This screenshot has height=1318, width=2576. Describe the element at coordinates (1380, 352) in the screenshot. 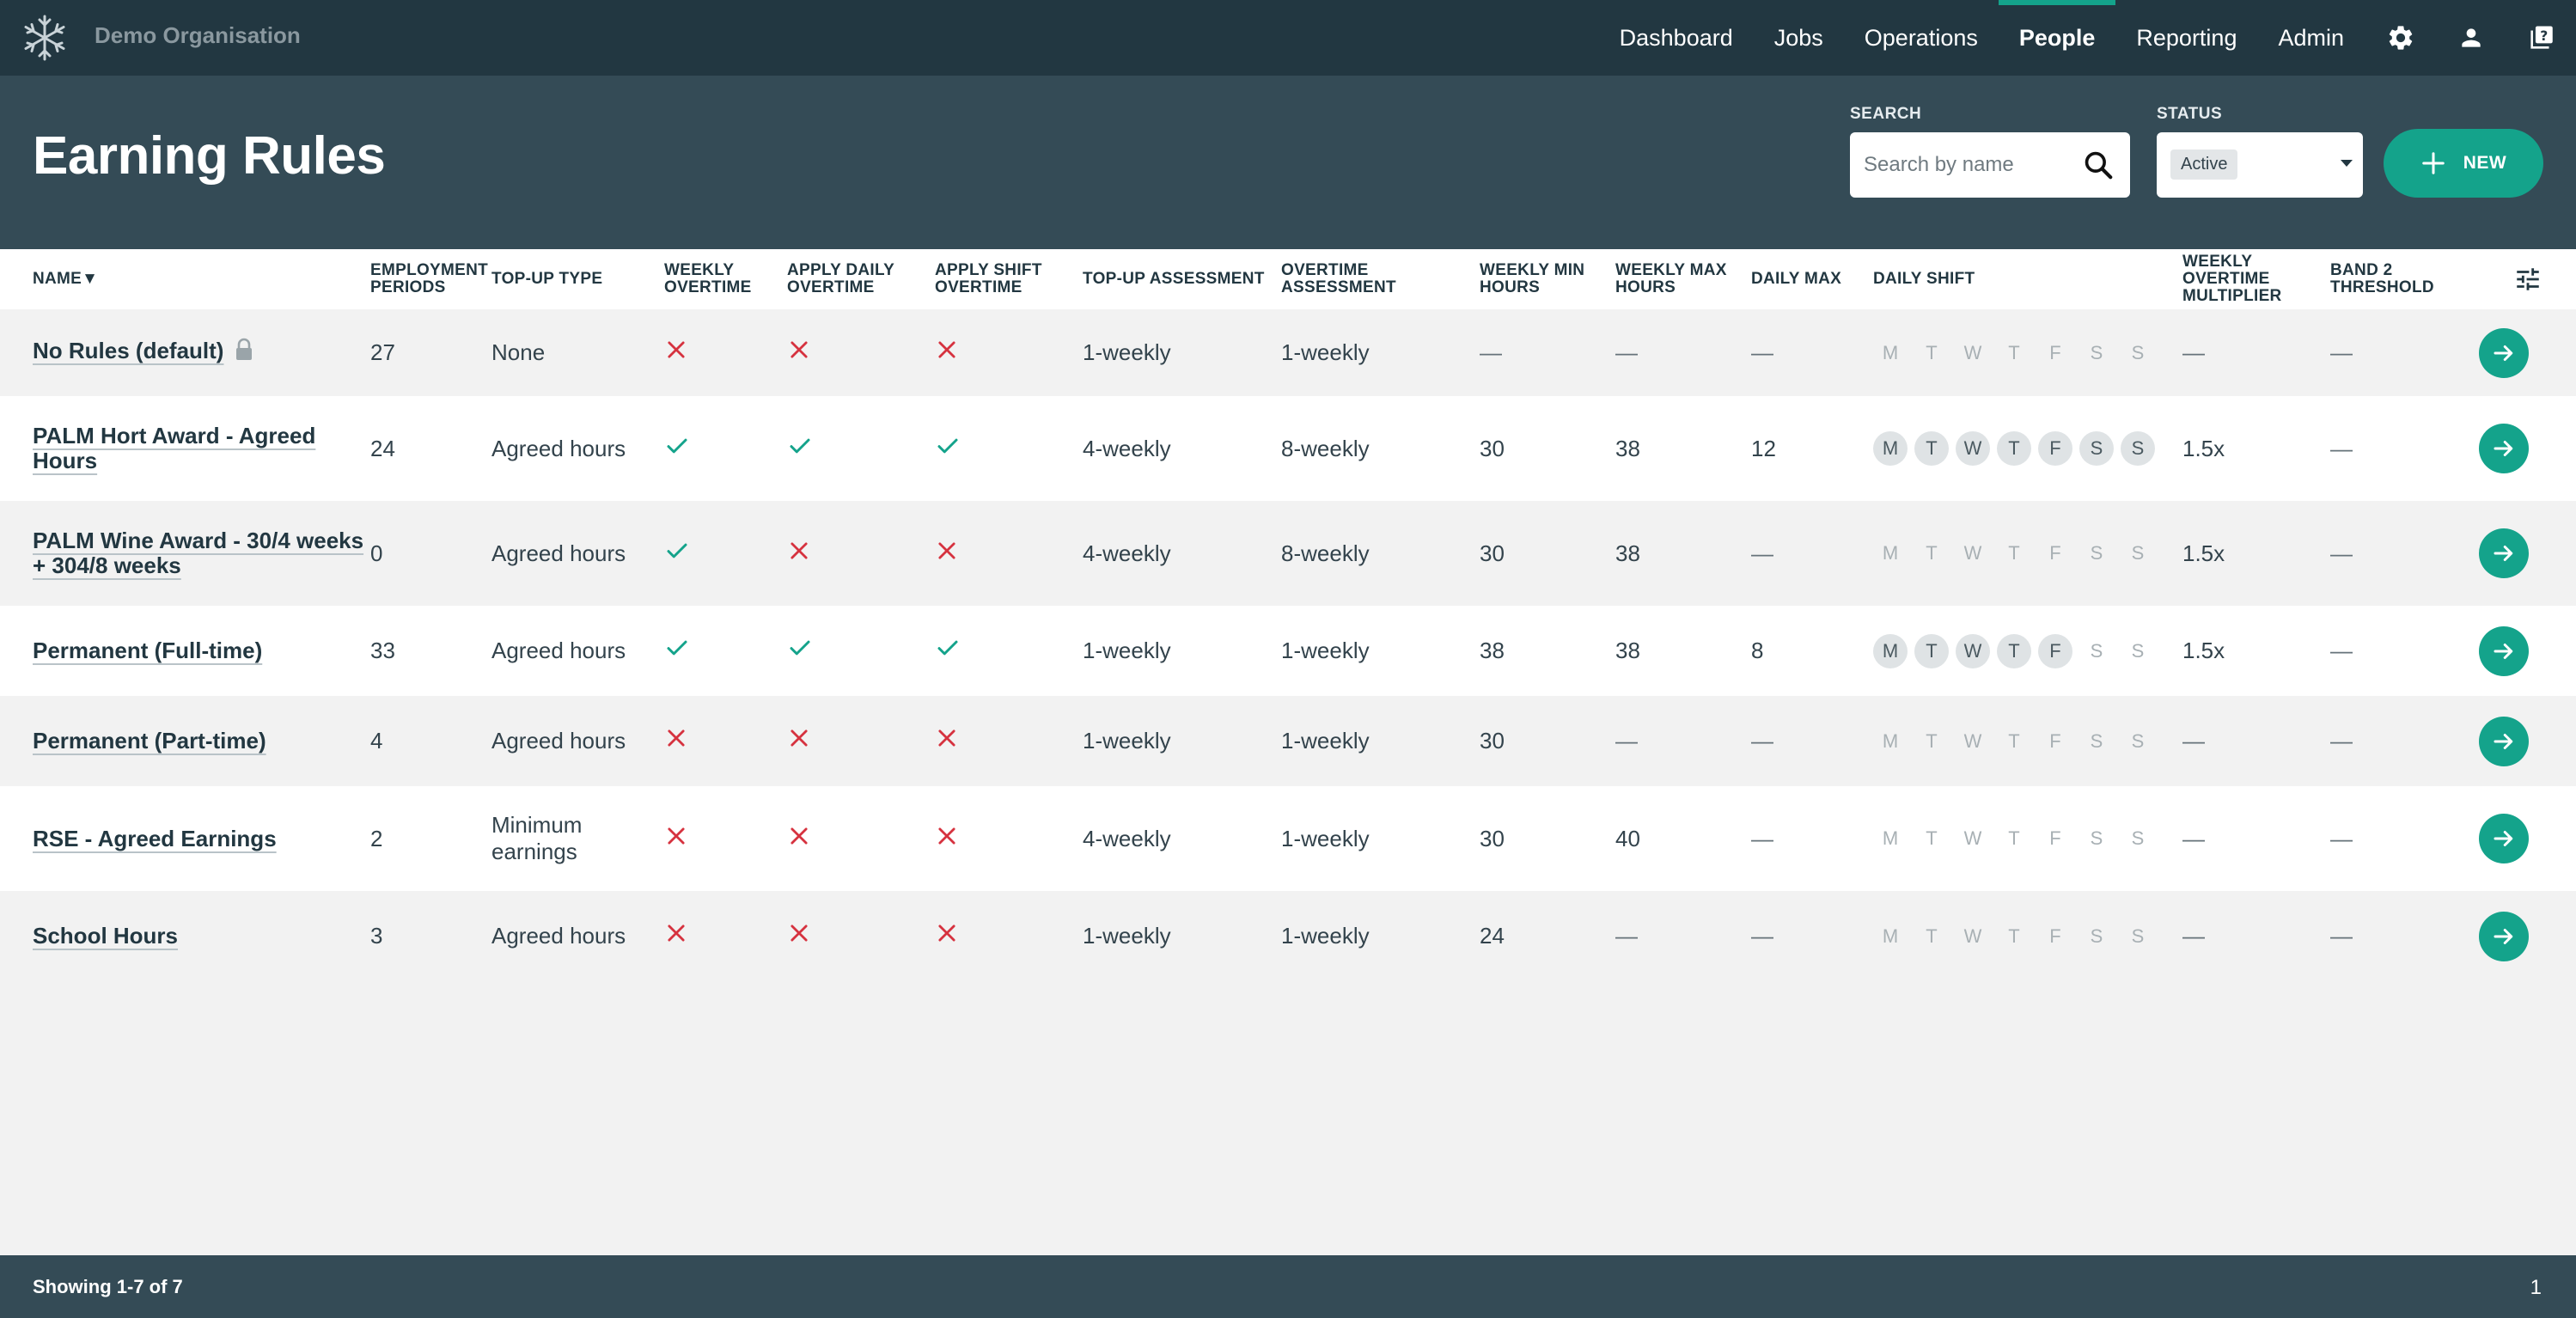

I see `overtime-assessment-cell: 1-weekly` at that location.